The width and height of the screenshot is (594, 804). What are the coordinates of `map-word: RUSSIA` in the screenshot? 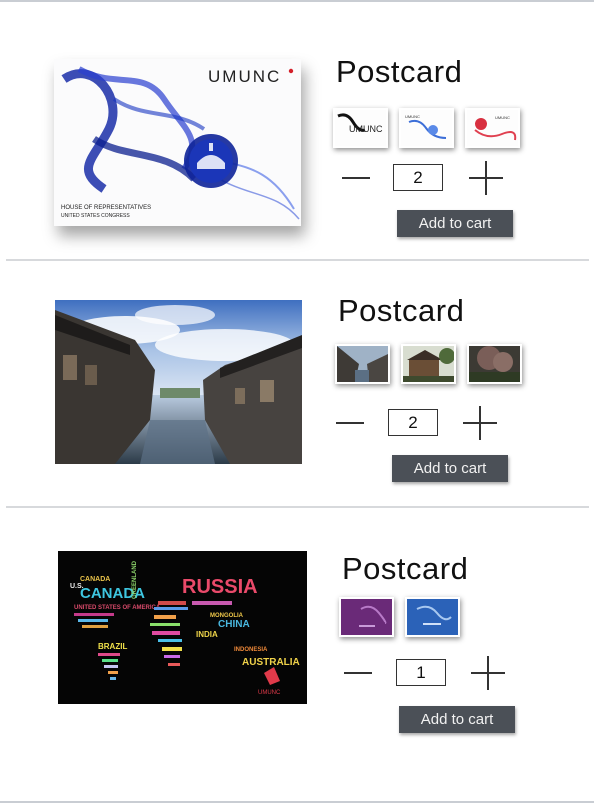 It's located at (220, 587).